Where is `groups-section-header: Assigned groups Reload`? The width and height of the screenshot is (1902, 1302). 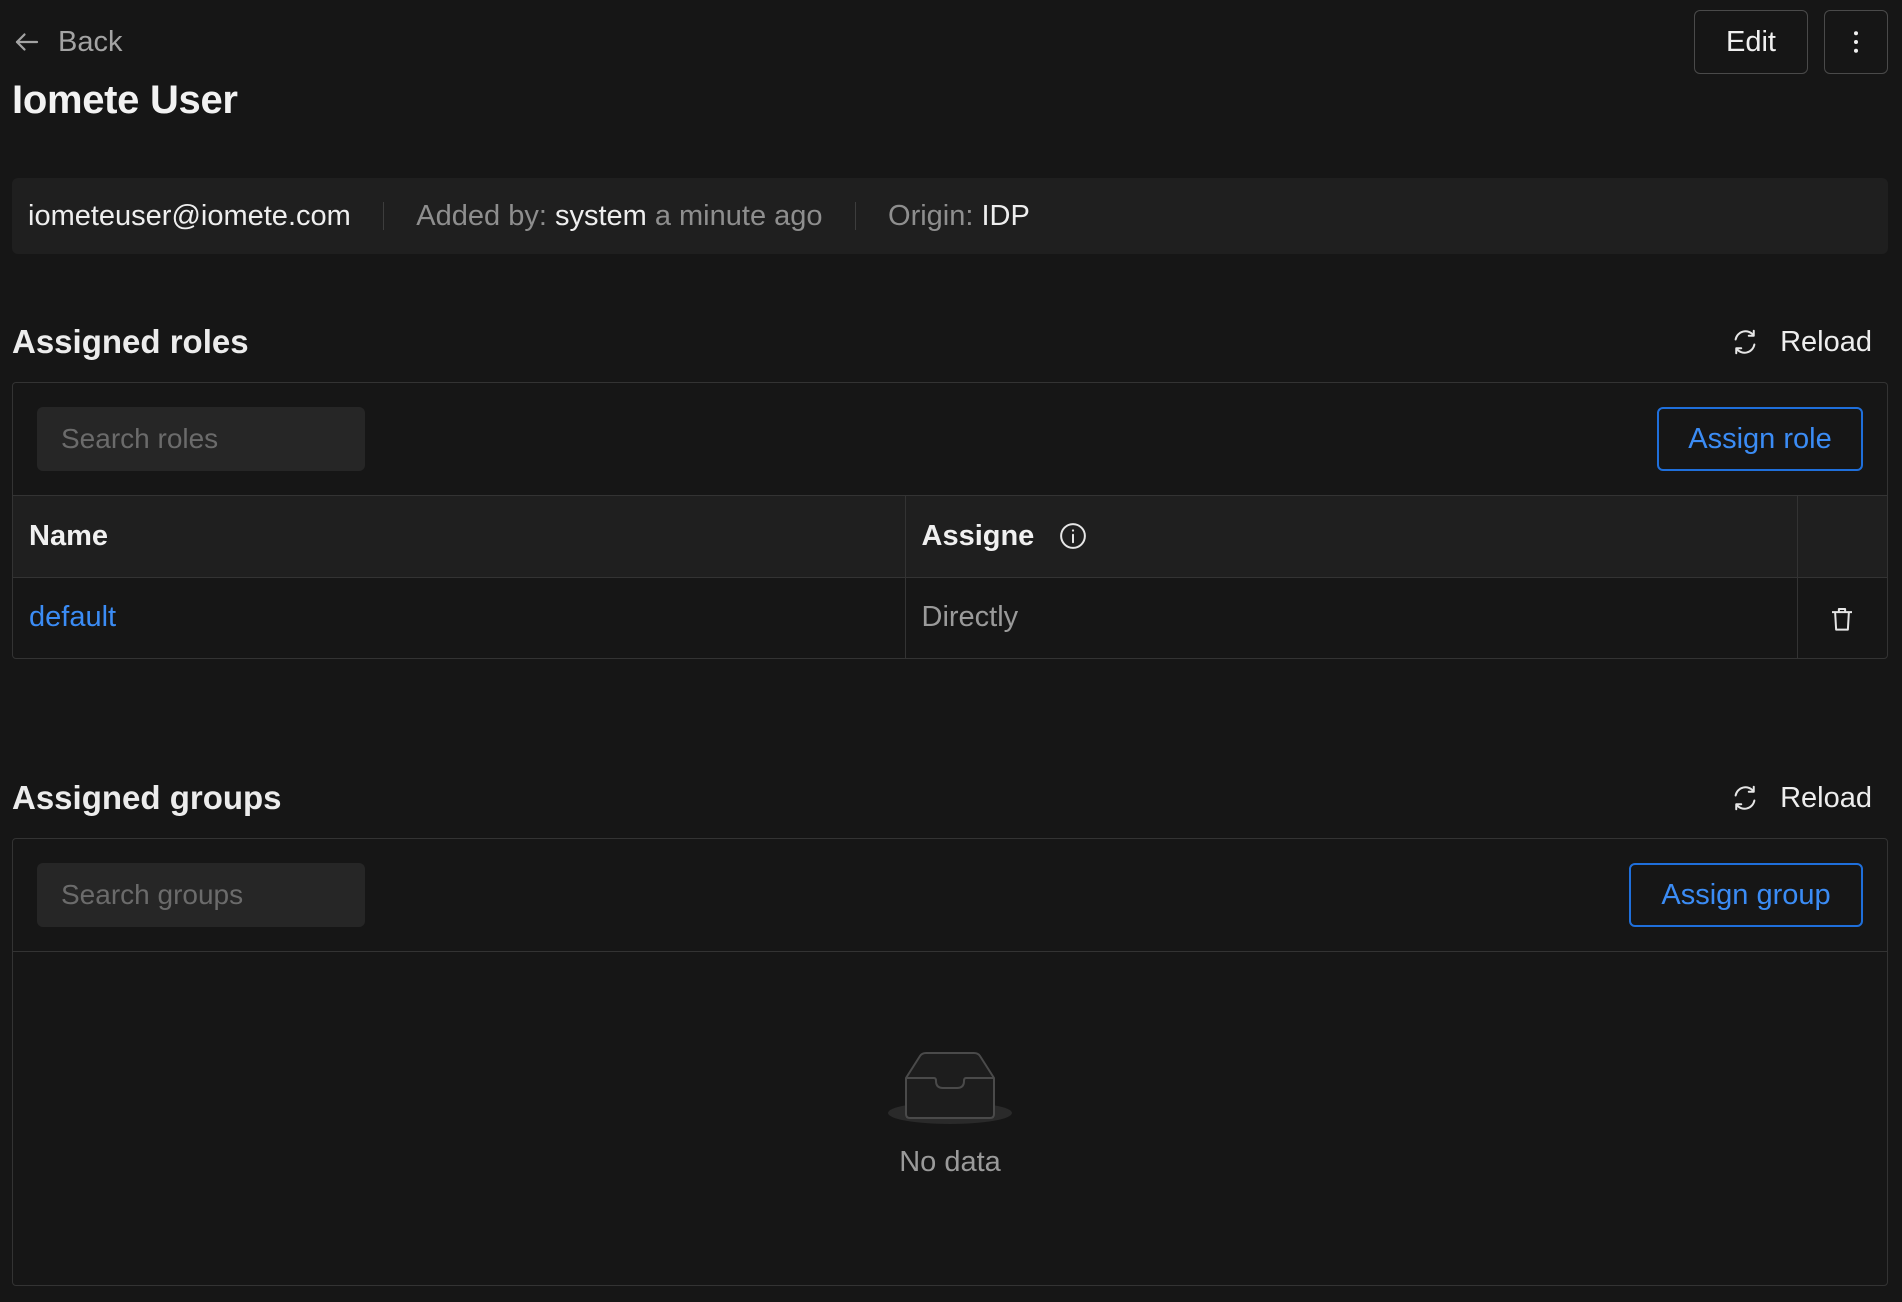 groups-section-header: Assigned groups Reload is located at coordinates (950, 798).